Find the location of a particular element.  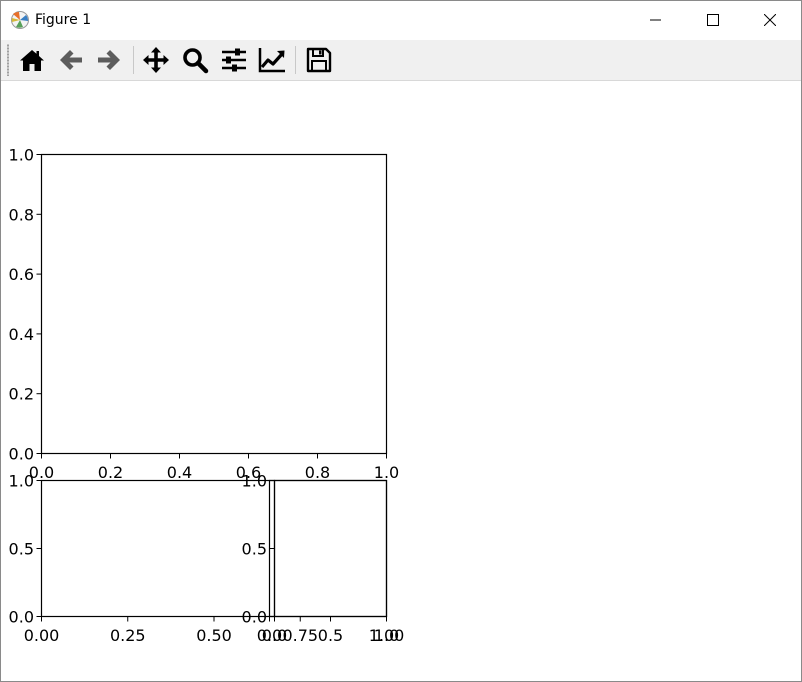

close-button is located at coordinates (770, 20).